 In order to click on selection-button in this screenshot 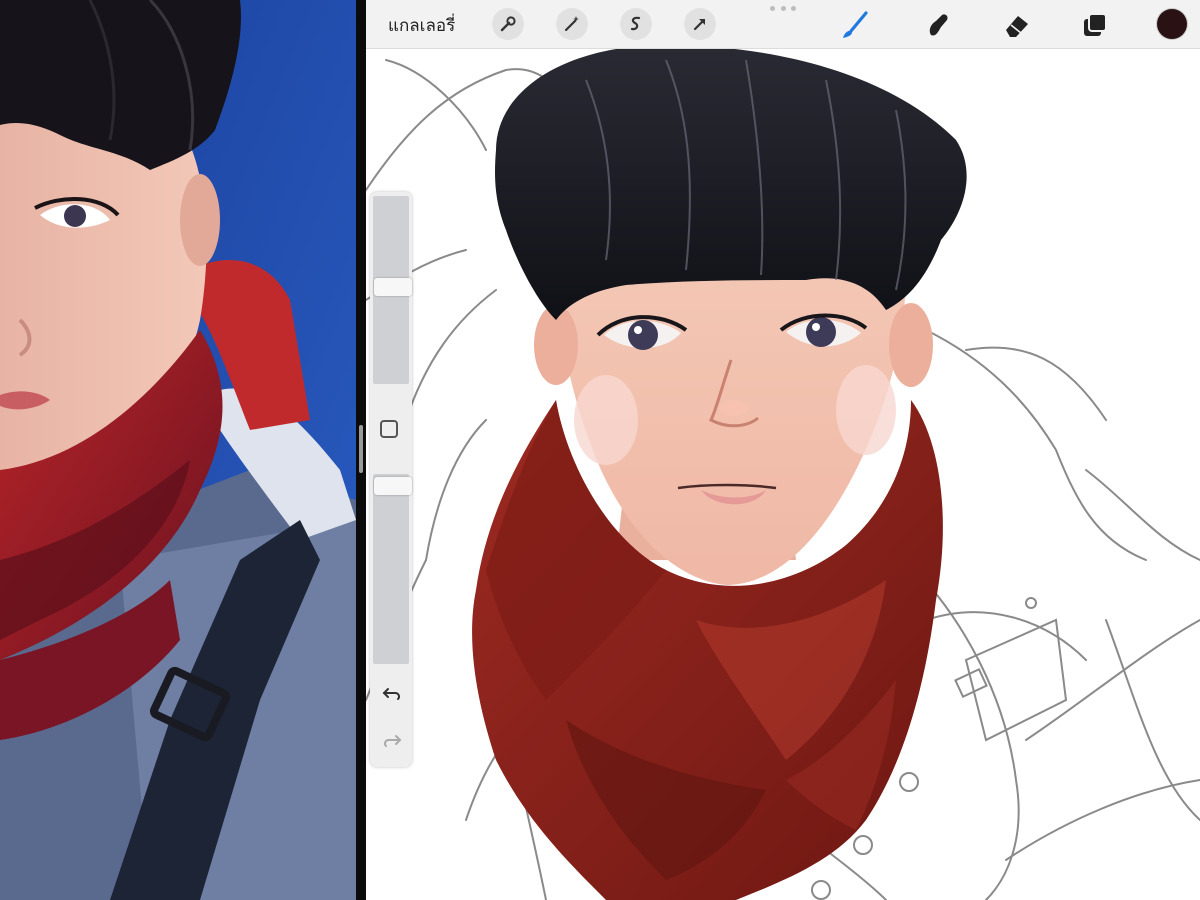, I will do `click(636, 24)`.